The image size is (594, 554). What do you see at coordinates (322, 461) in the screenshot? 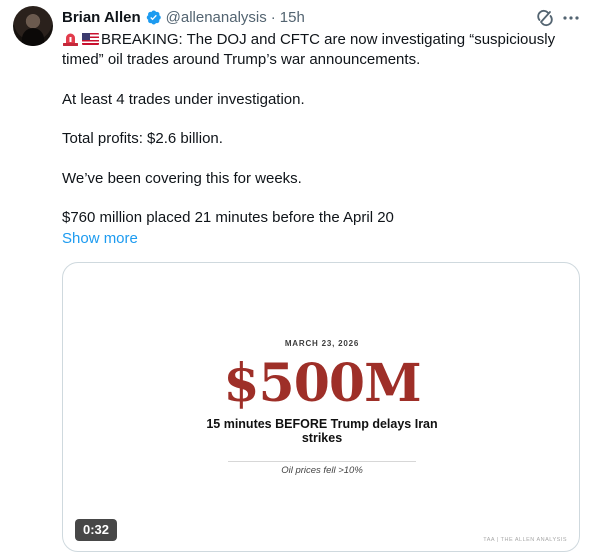
I see `media-divider` at bounding box center [322, 461].